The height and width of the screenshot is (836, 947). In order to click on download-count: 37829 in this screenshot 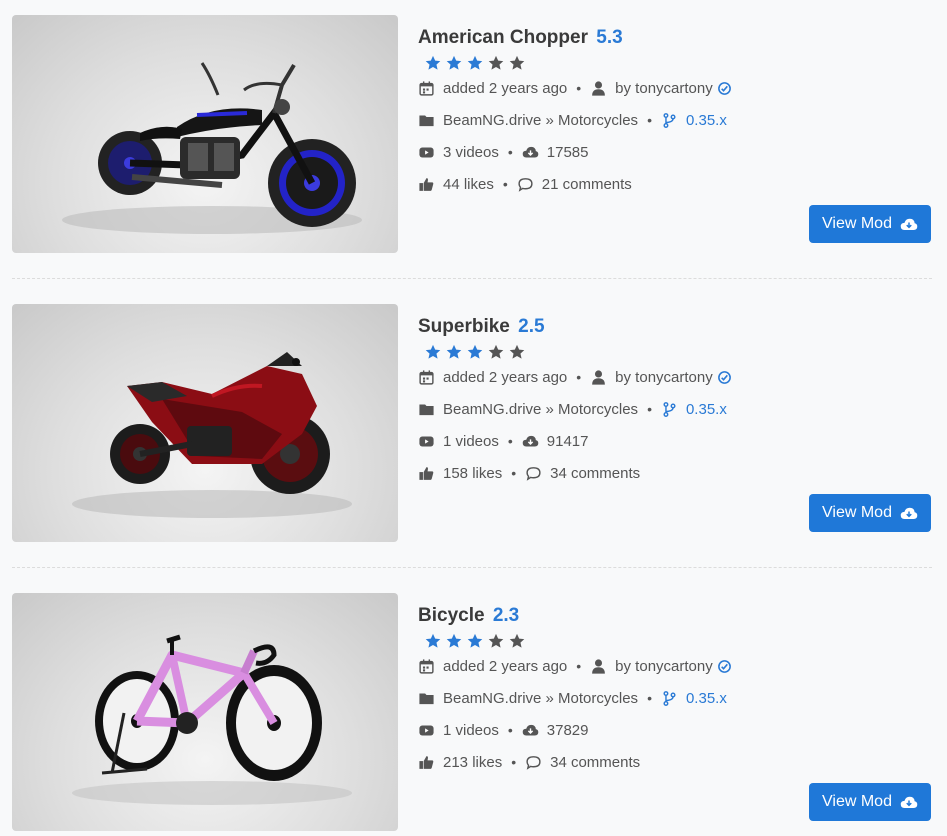, I will do `click(567, 730)`.